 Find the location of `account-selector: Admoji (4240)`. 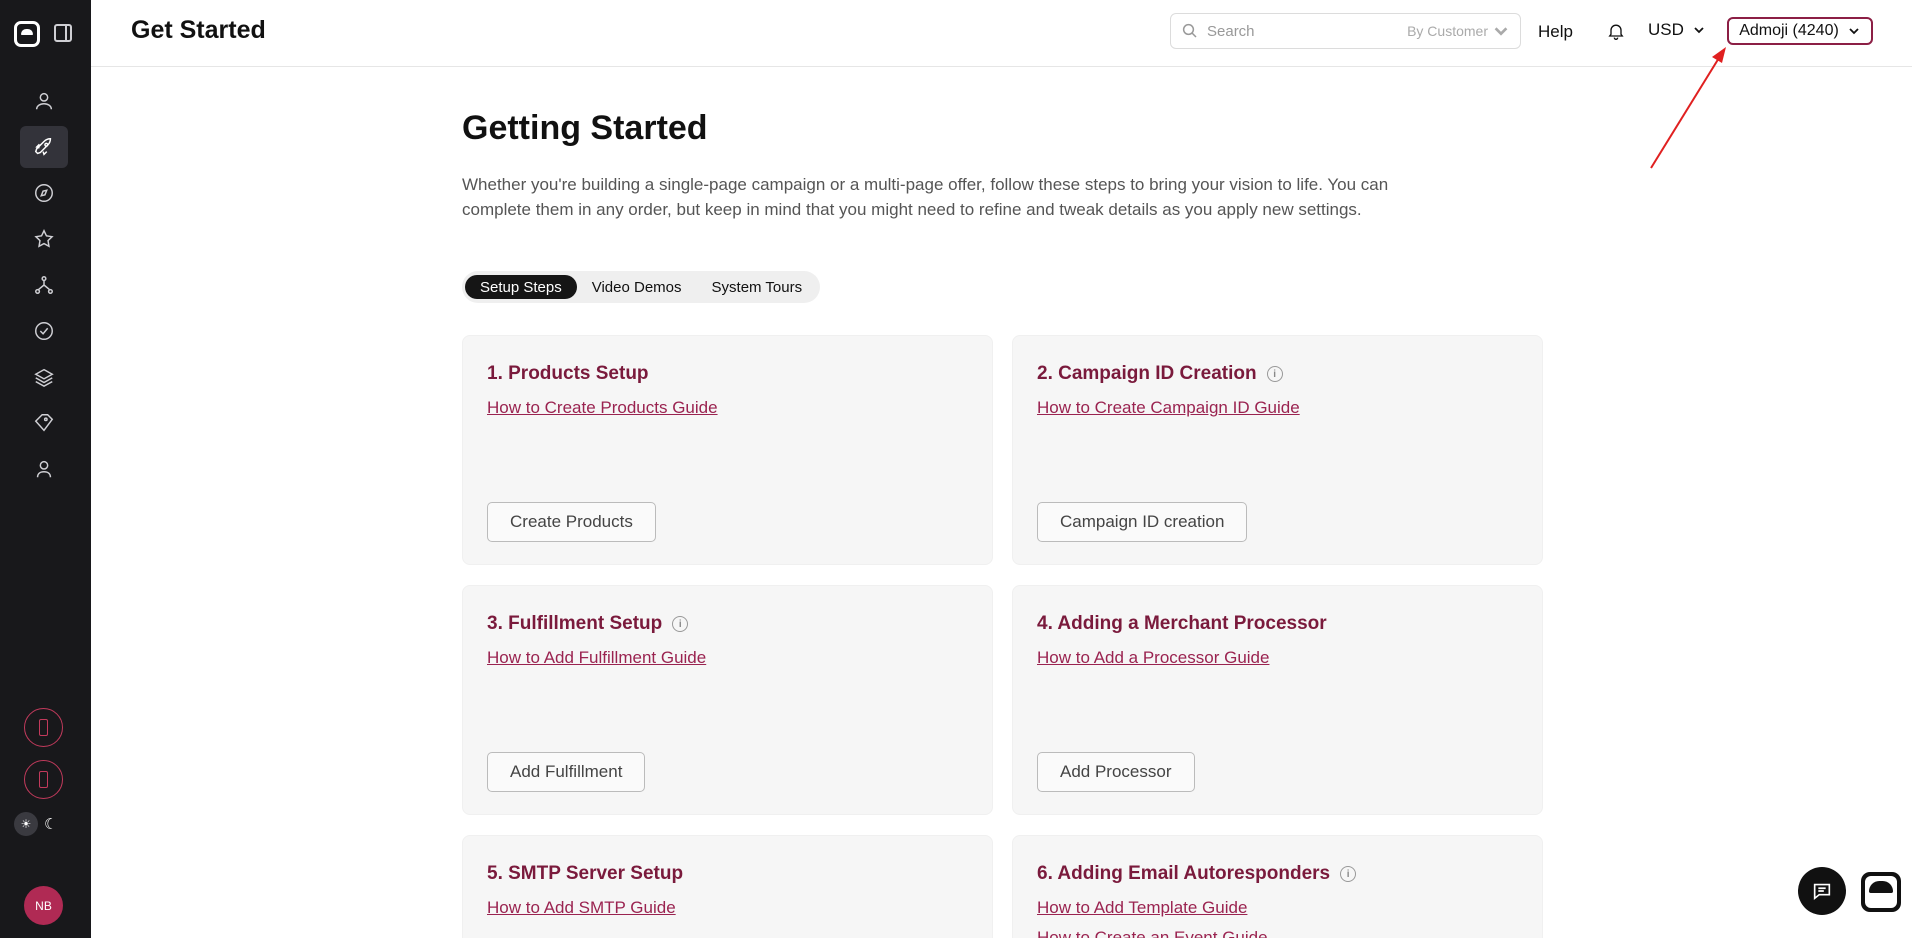

account-selector: Admoji (4240) is located at coordinates (1800, 31).